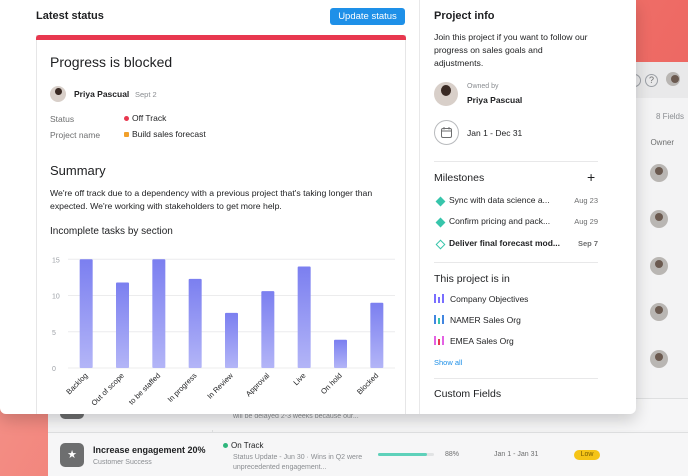 This screenshot has width=688, height=476. I want to click on portfolio-item: Company Objectives, so click(481, 299).